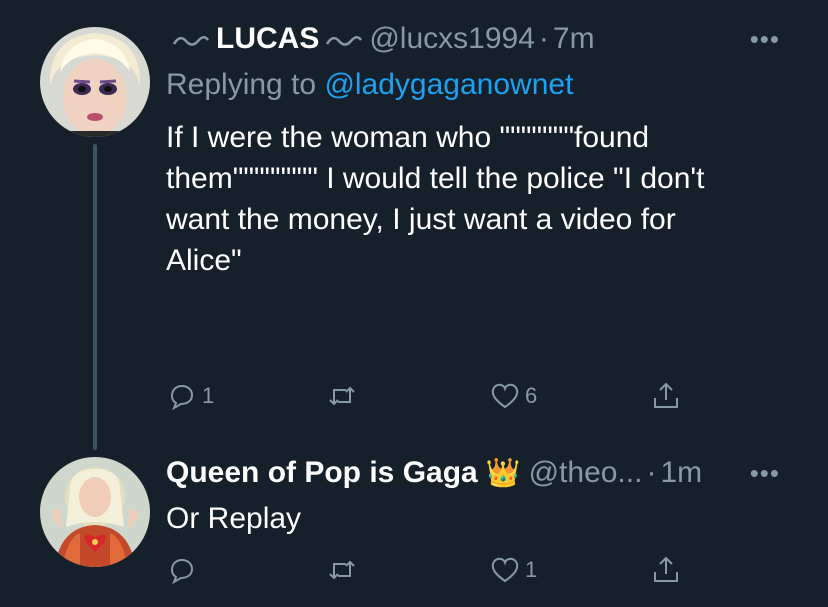  I want to click on like-count: 1, so click(531, 569).